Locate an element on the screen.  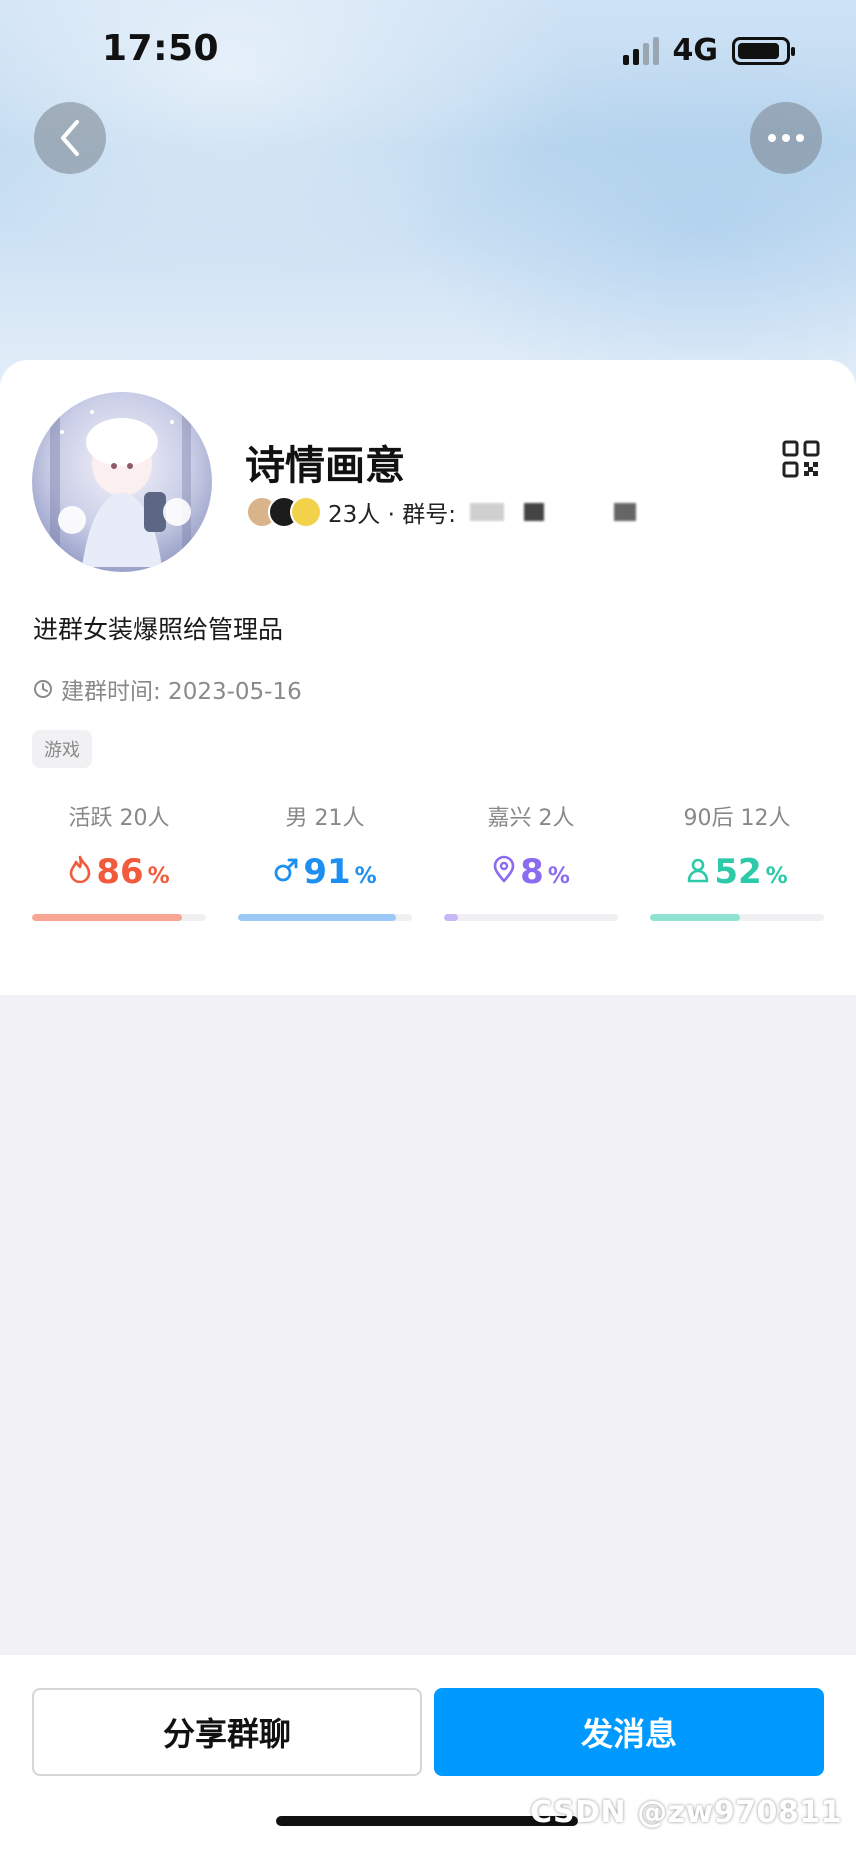
stat-value: 91 % is located at coordinates (325, 872).